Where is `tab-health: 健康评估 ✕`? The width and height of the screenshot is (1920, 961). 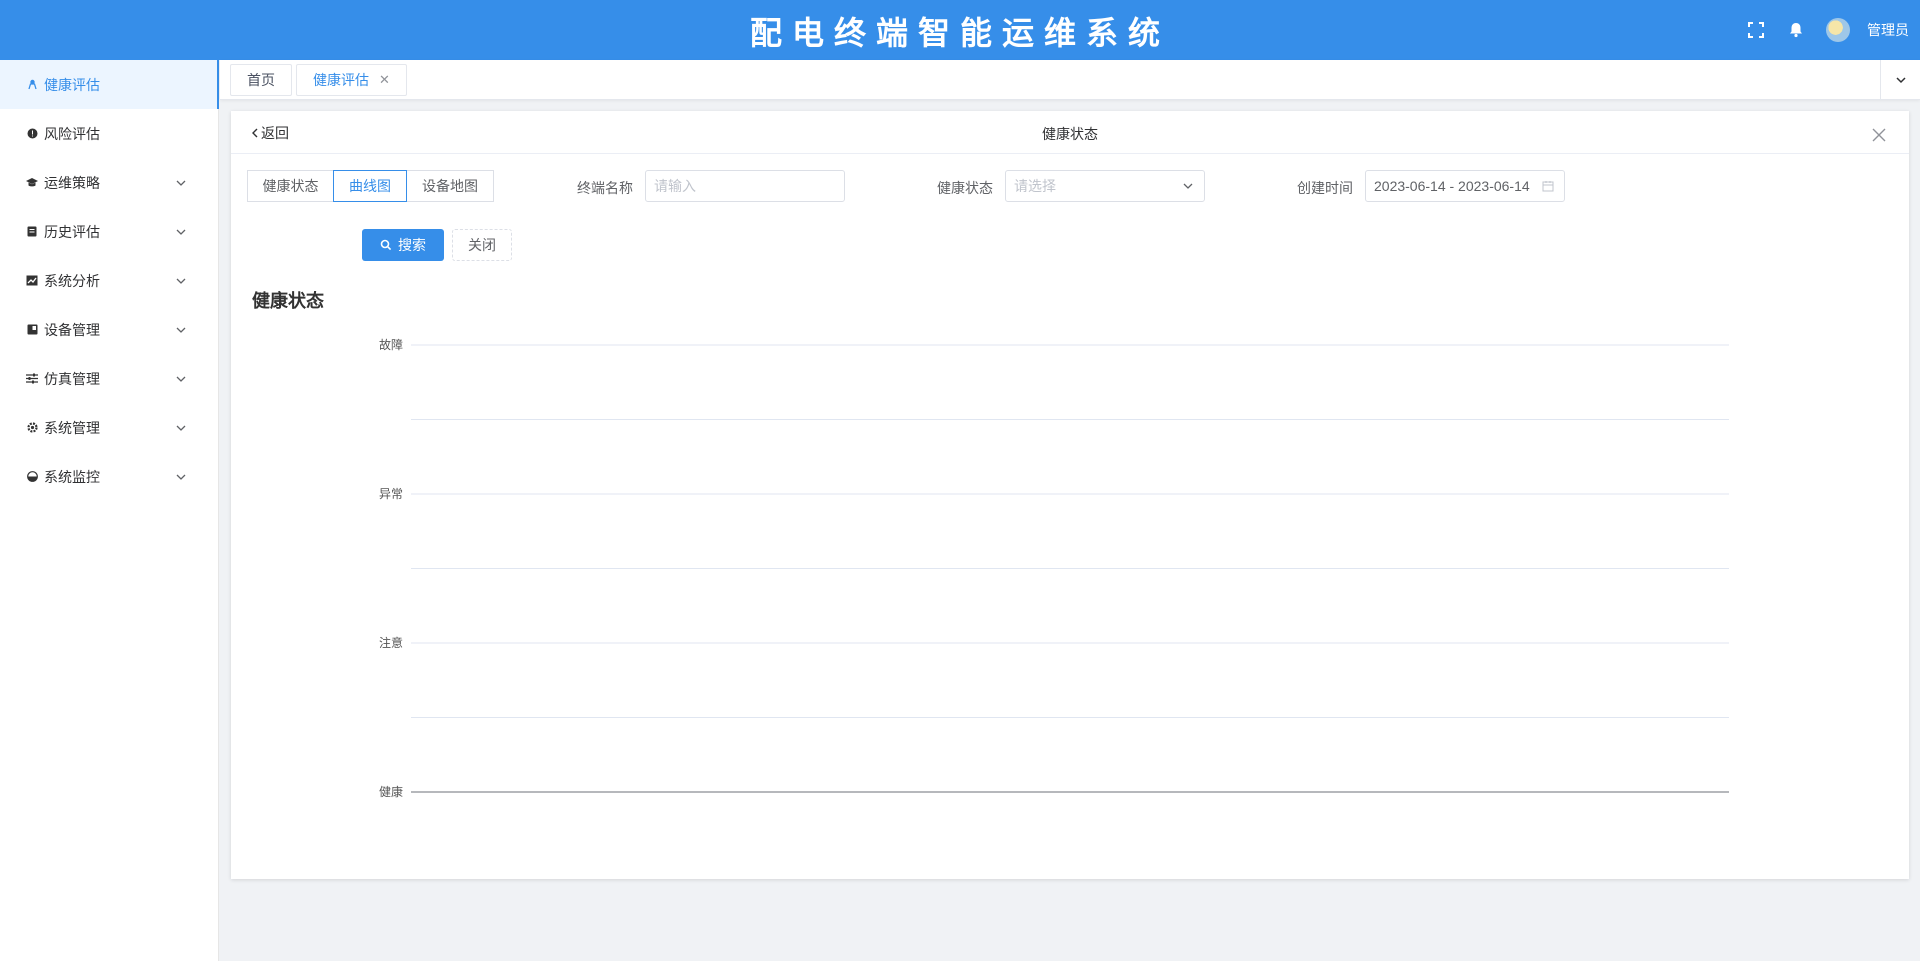 tab-health: 健康评估 ✕ is located at coordinates (351, 80).